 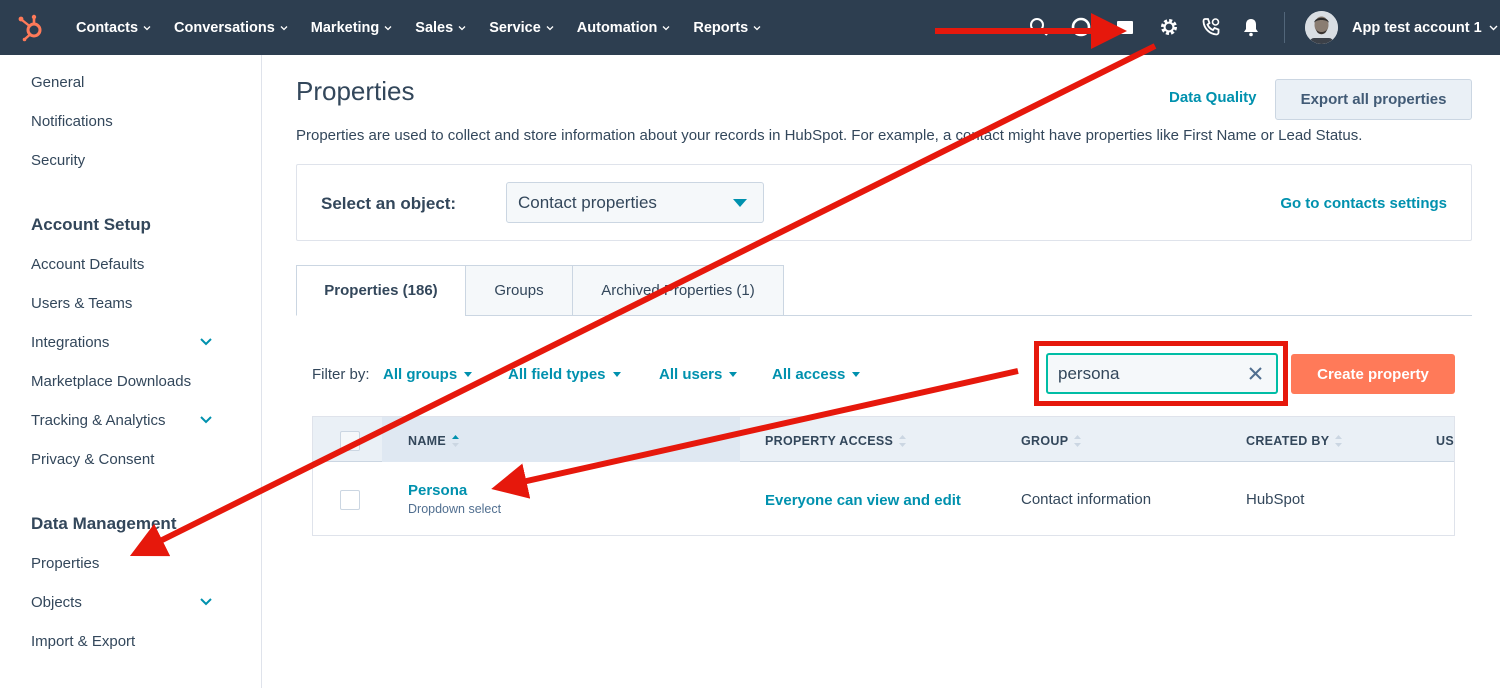 What do you see at coordinates (1251, 27) in the screenshot?
I see `bell-icon` at bounding box center [1251, 27].